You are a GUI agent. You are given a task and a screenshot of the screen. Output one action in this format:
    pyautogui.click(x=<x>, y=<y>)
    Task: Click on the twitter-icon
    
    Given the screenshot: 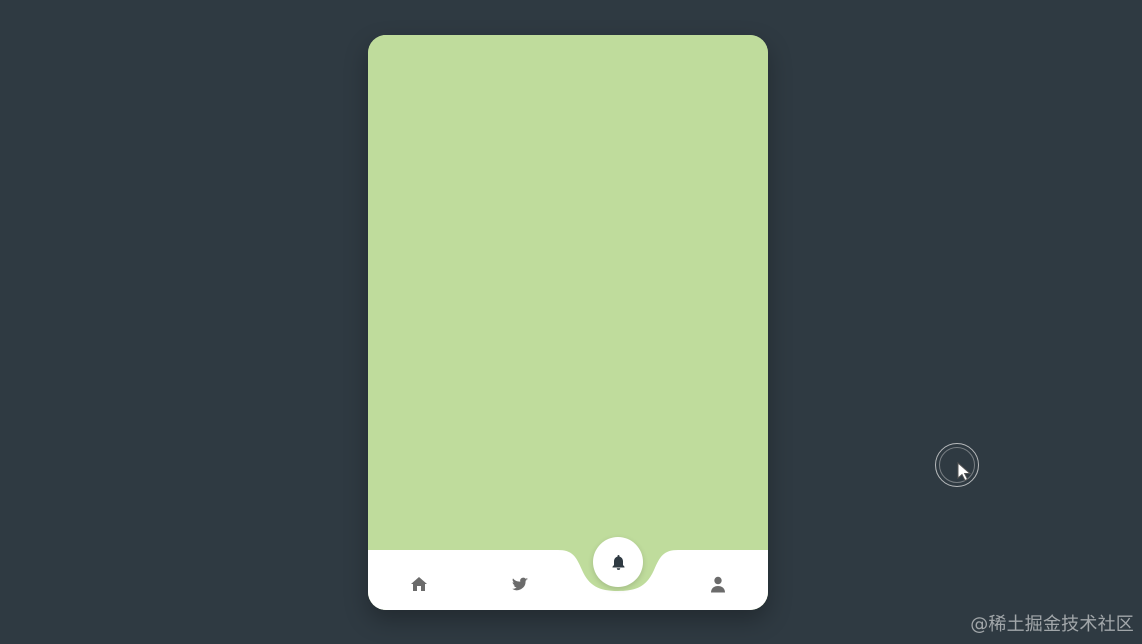 What is the action you would take?
    pyautogui.click(x=520, y=583)
    